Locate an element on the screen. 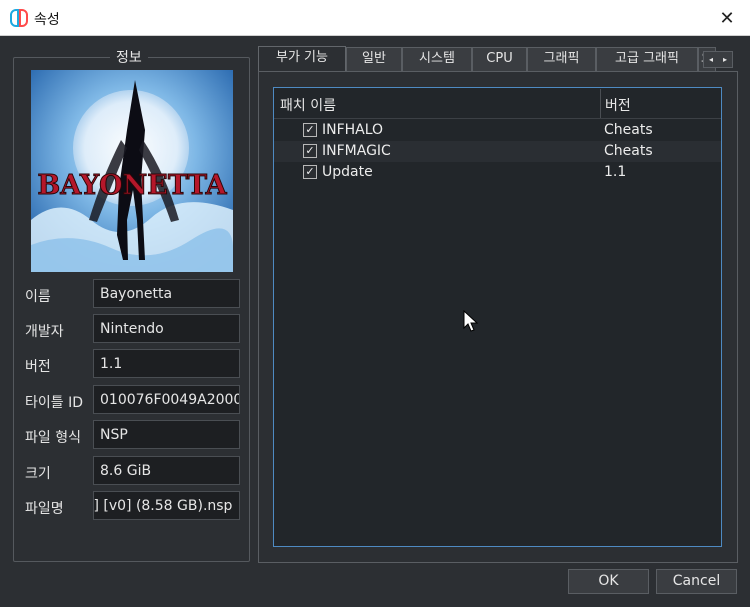 This screenshot has height=607, width=750. field-version: 1.1 is located at coordinates (166, 363).